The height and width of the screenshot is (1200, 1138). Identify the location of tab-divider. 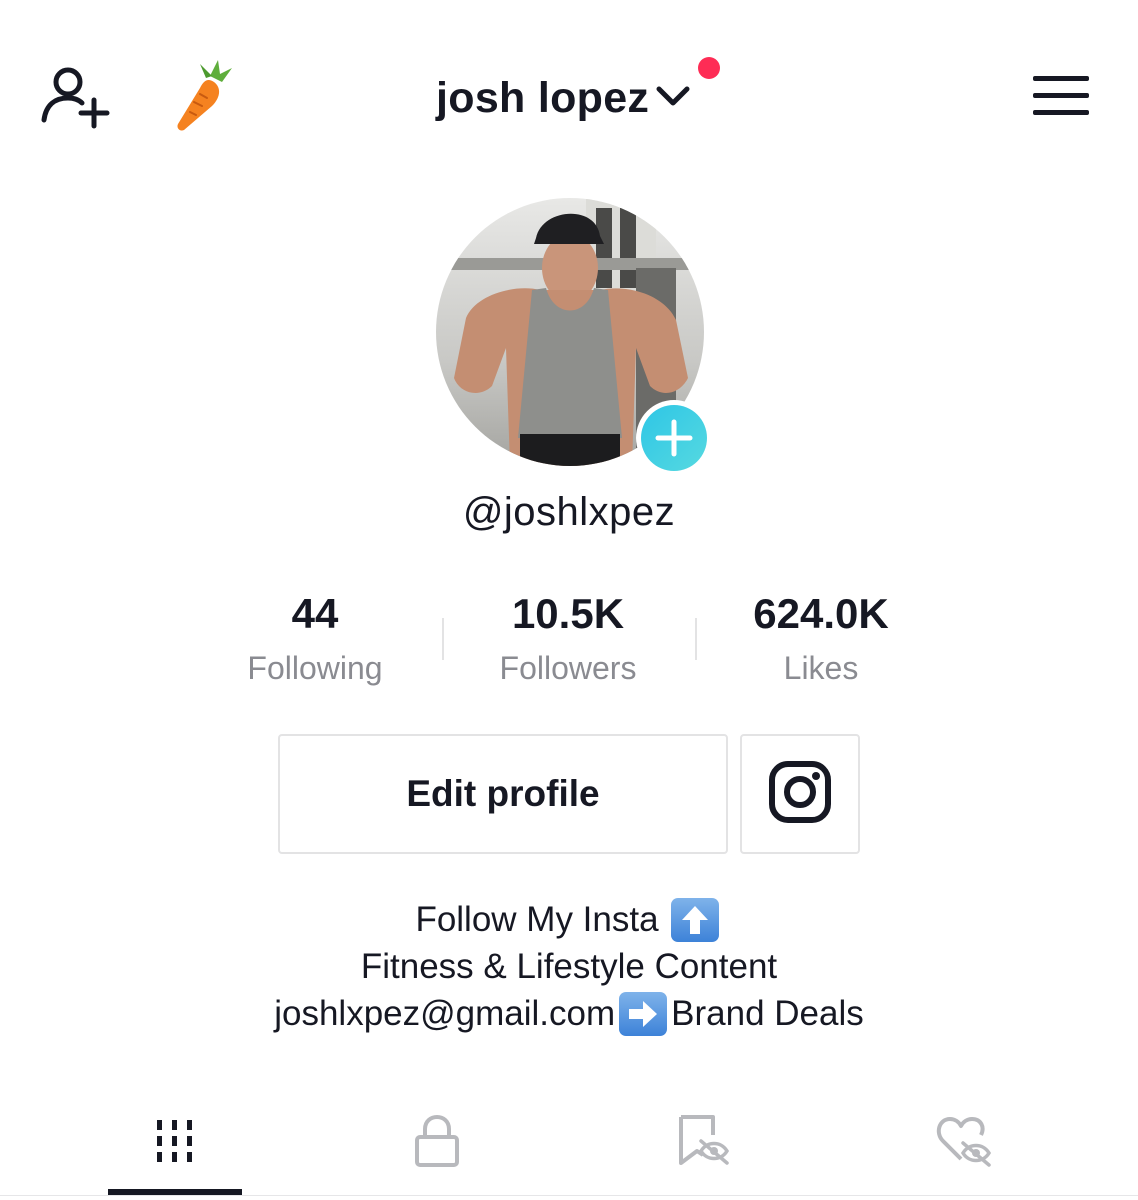
(569, 1195).